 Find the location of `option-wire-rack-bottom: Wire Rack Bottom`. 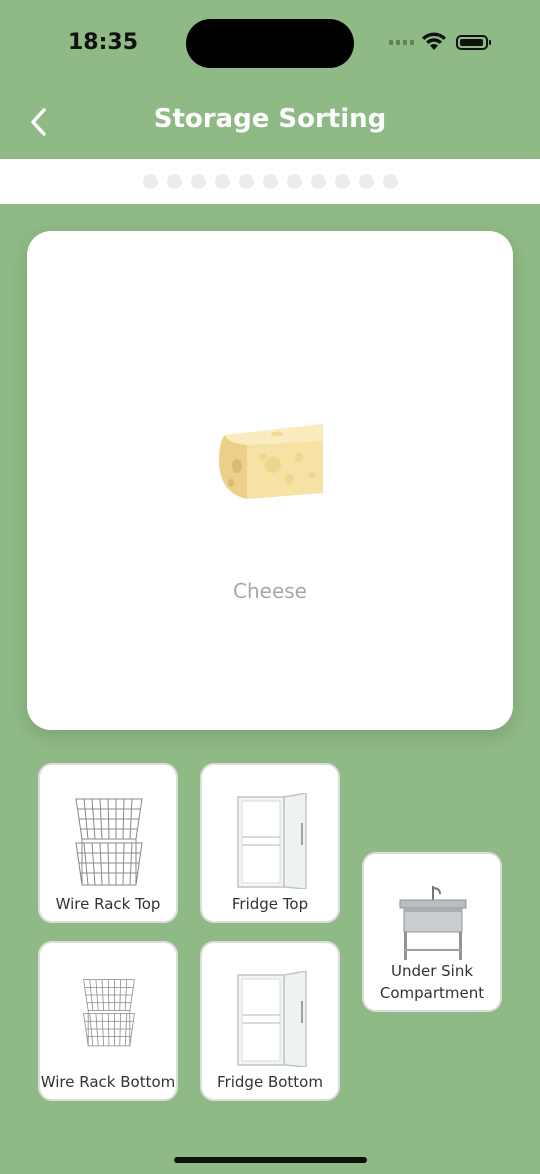

option-wire-rack-bottom: Wire Rack Bottom is located at coordinates (108, 1021).